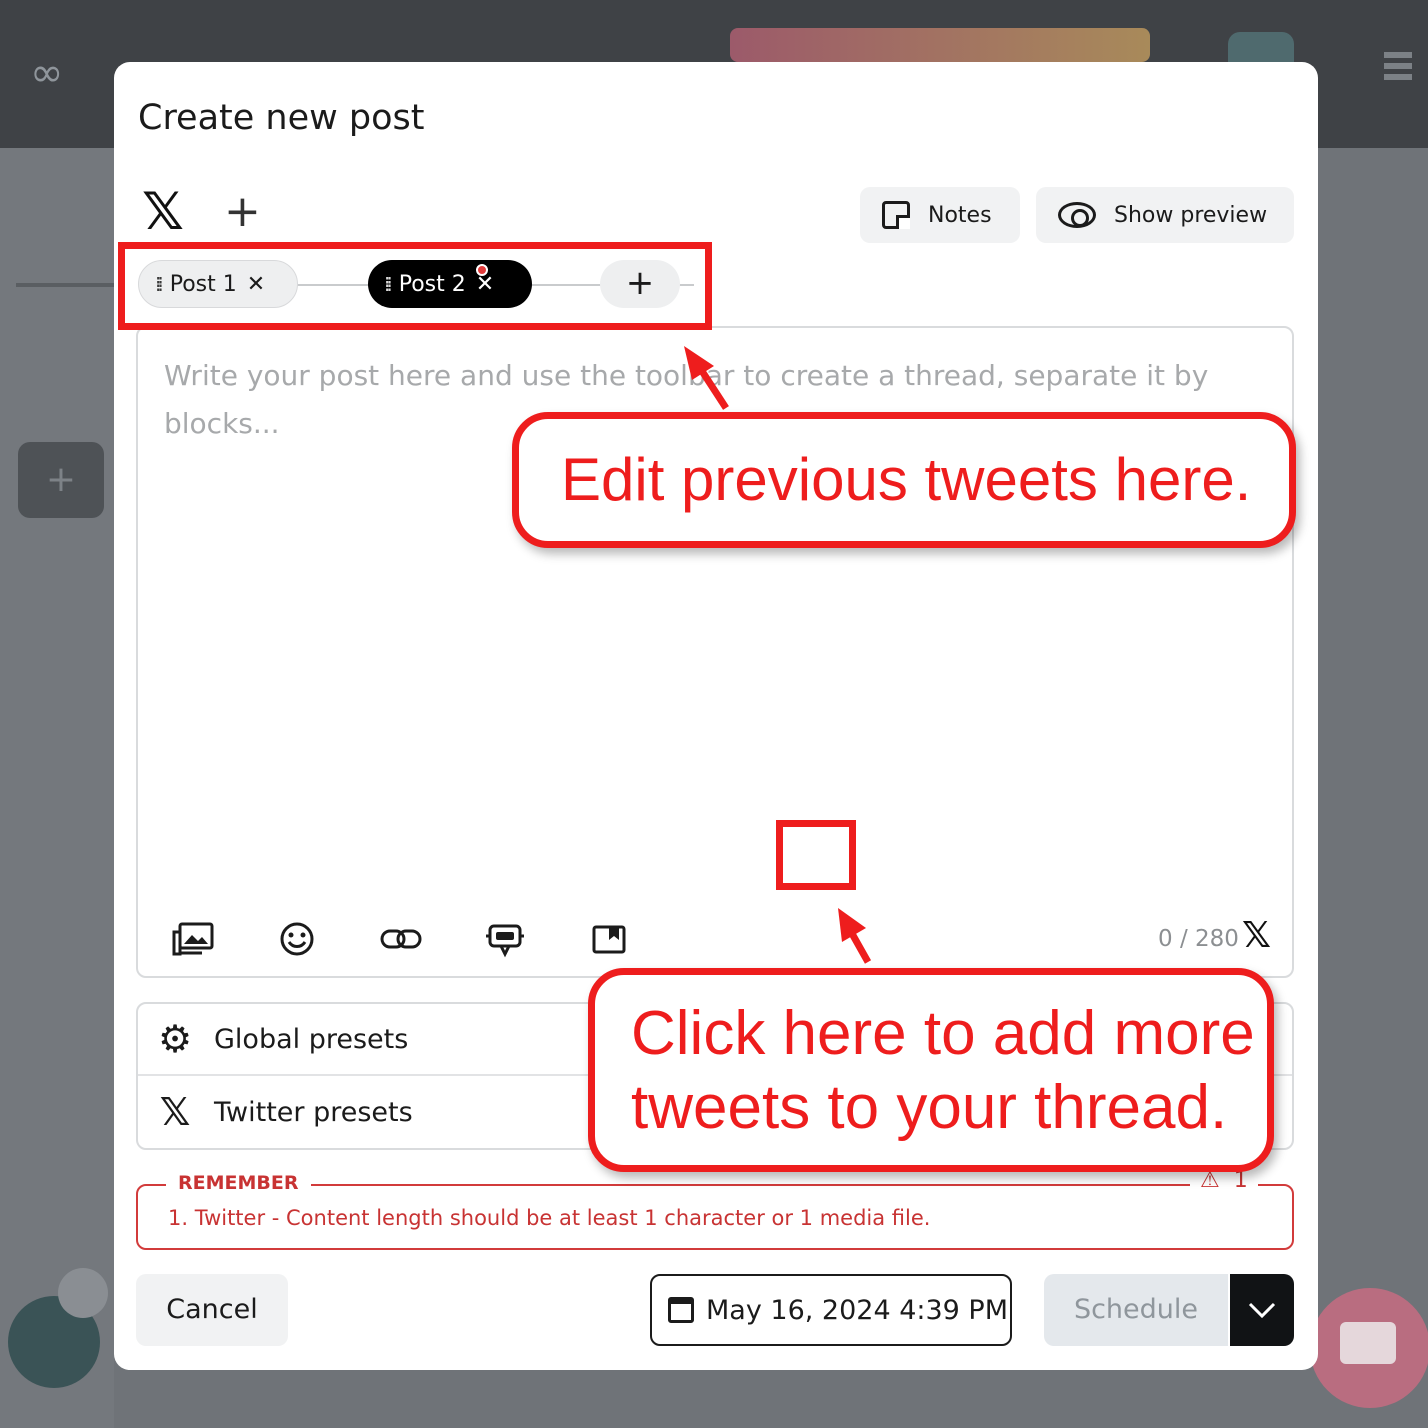  I want to click on schedule-date-picker: May 16, 2024 4:39 PM, so click(831, 1310).